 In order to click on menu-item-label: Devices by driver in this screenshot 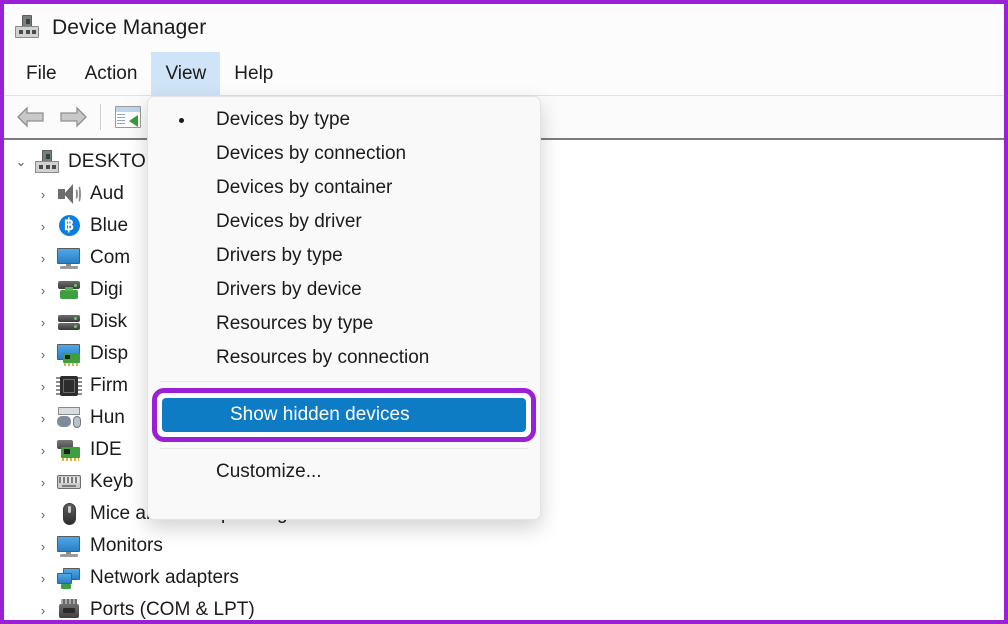, I will do `click(289, 221)`.